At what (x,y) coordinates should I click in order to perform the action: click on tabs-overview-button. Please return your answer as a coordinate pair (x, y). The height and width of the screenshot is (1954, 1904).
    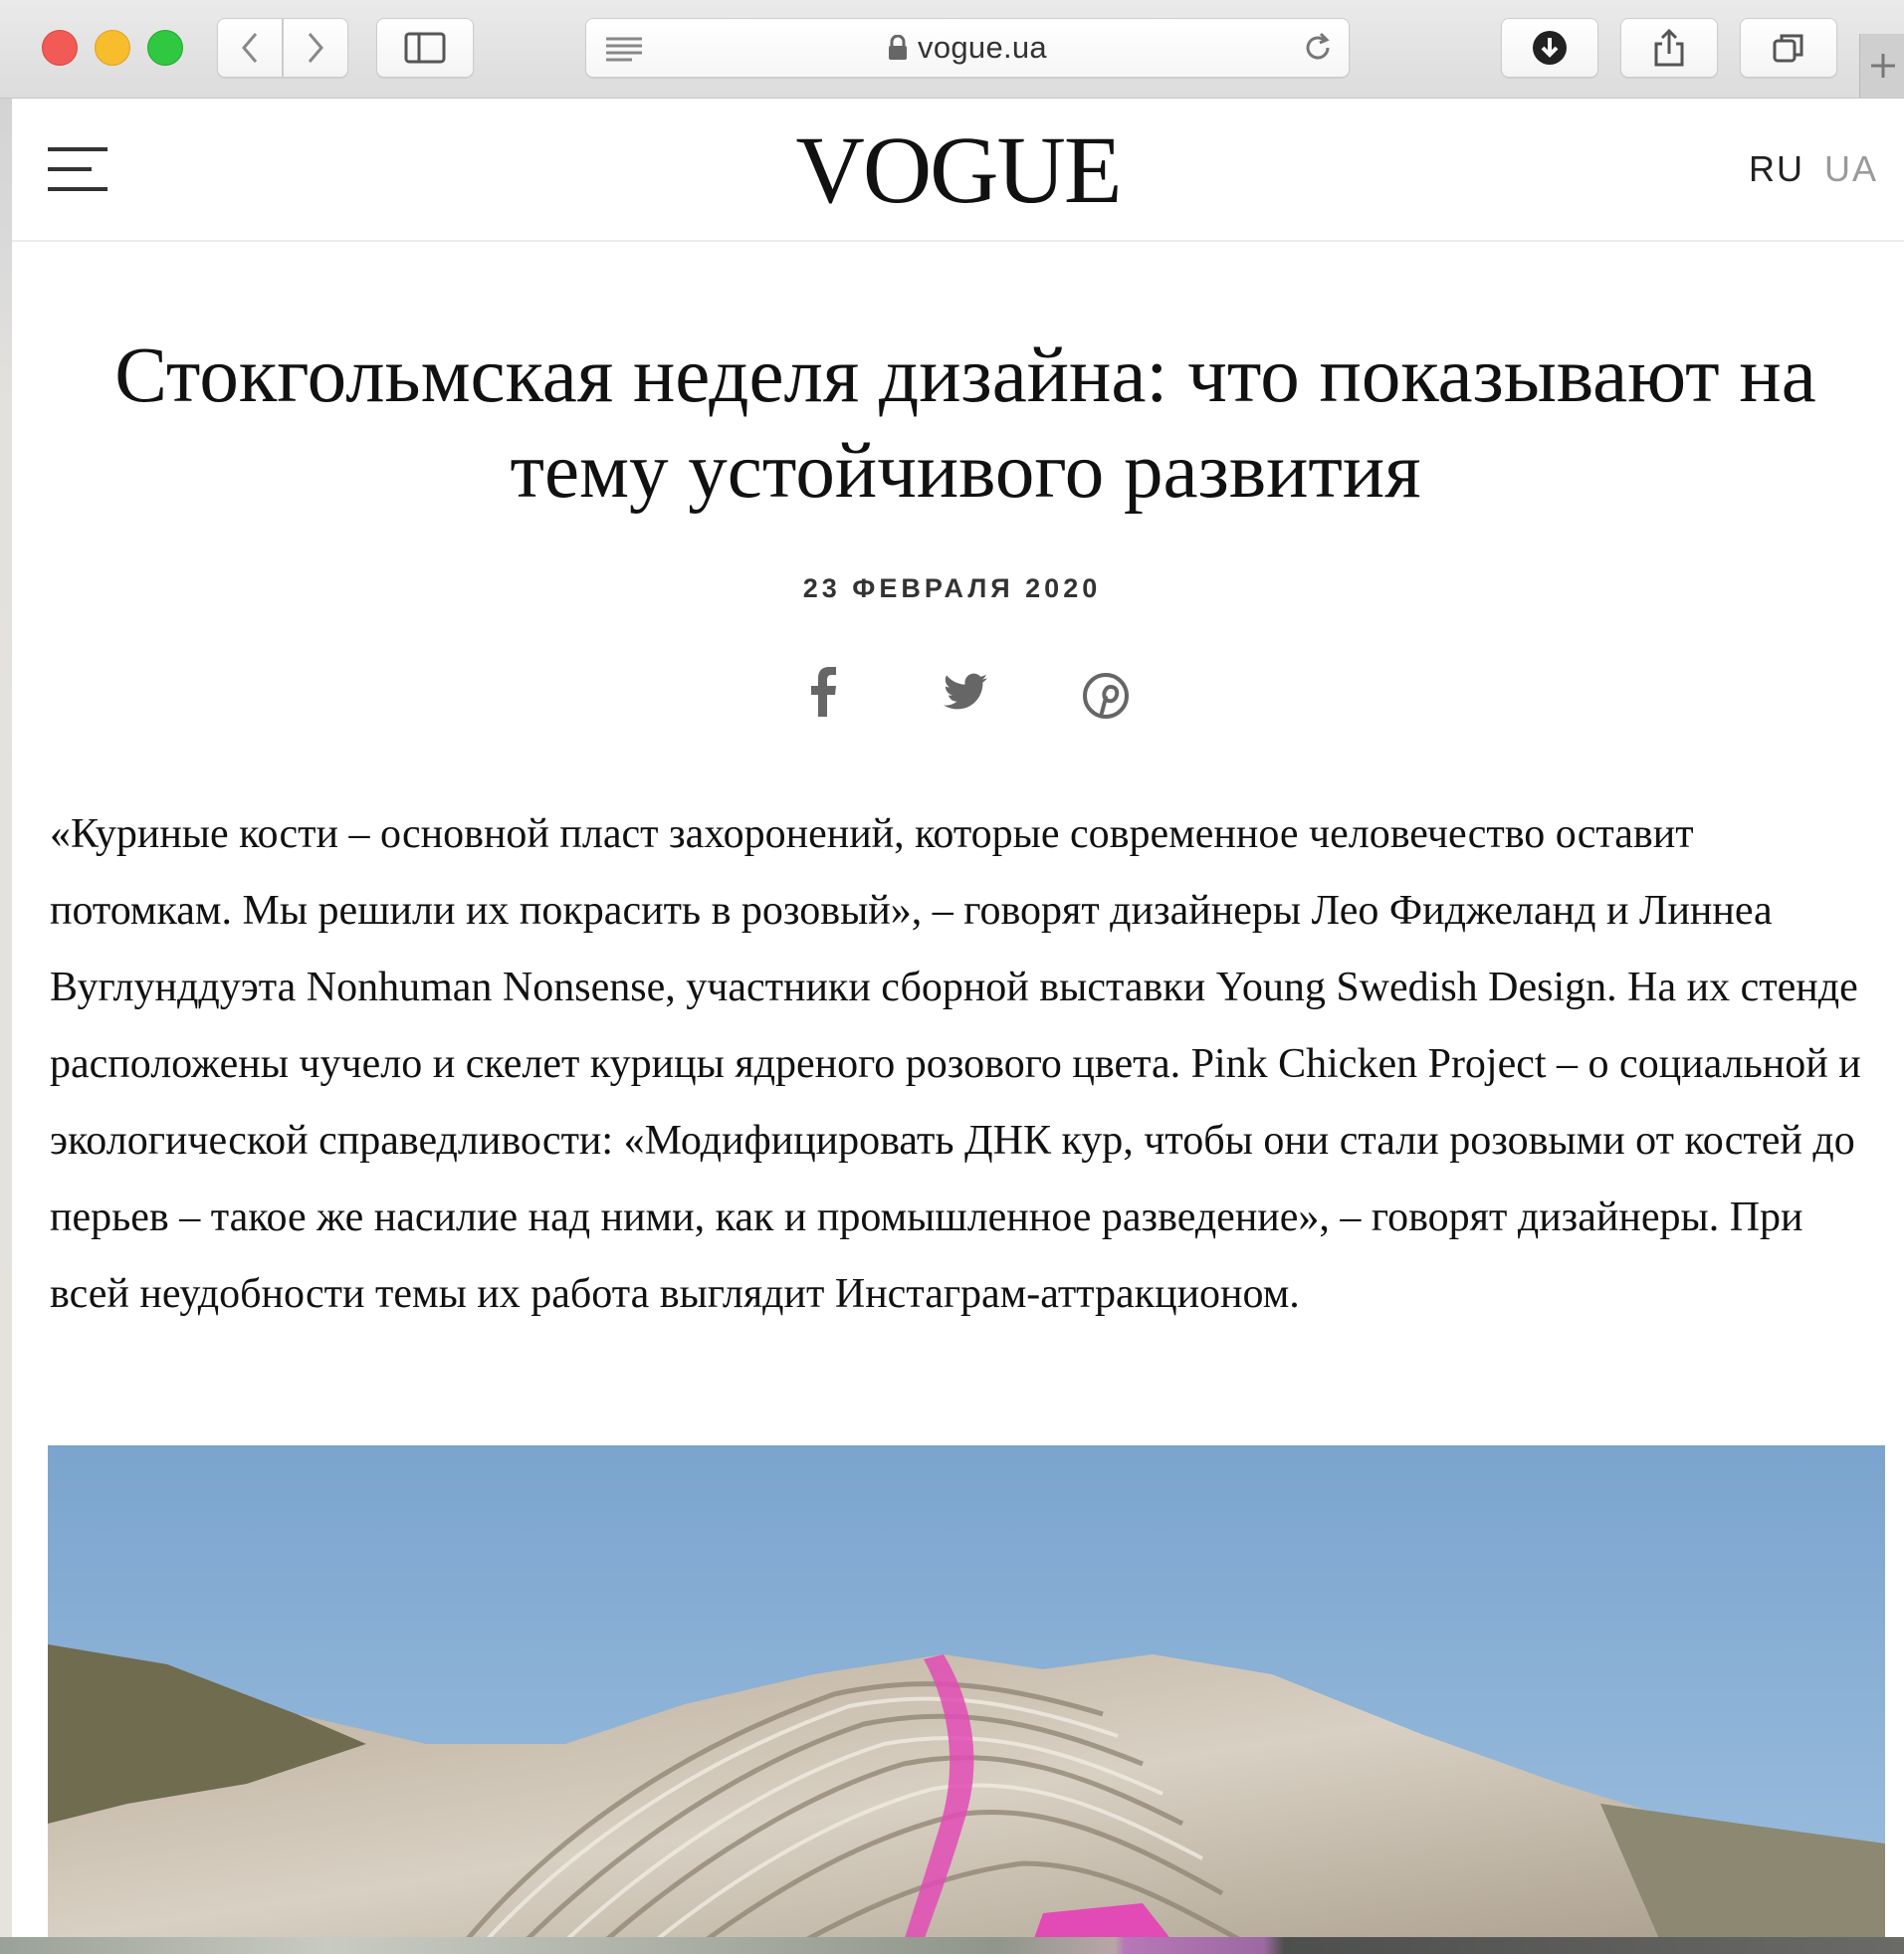
    Looking at the image, I should click on (1788, 48).